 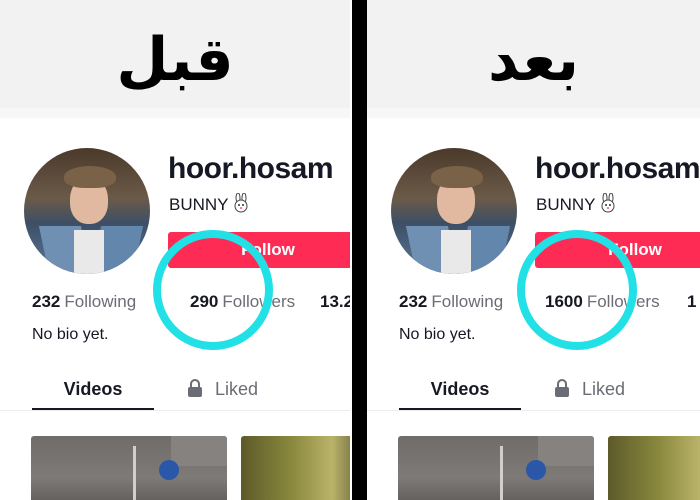 I want to click on likes-stat: 13.2, so click(x=335, y=302).